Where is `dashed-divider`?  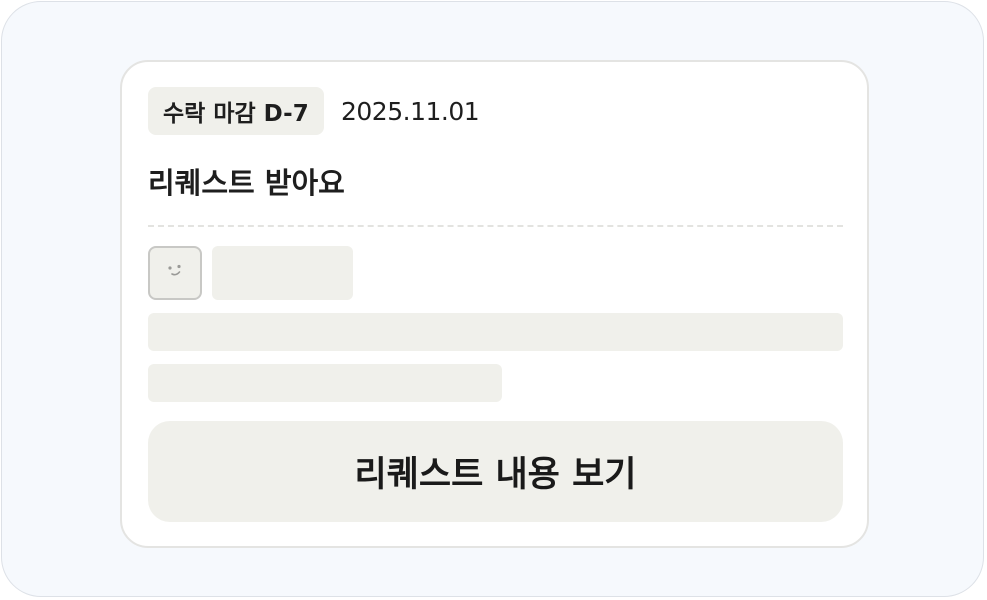 dashed-divider is located at coordinates (495, 226).